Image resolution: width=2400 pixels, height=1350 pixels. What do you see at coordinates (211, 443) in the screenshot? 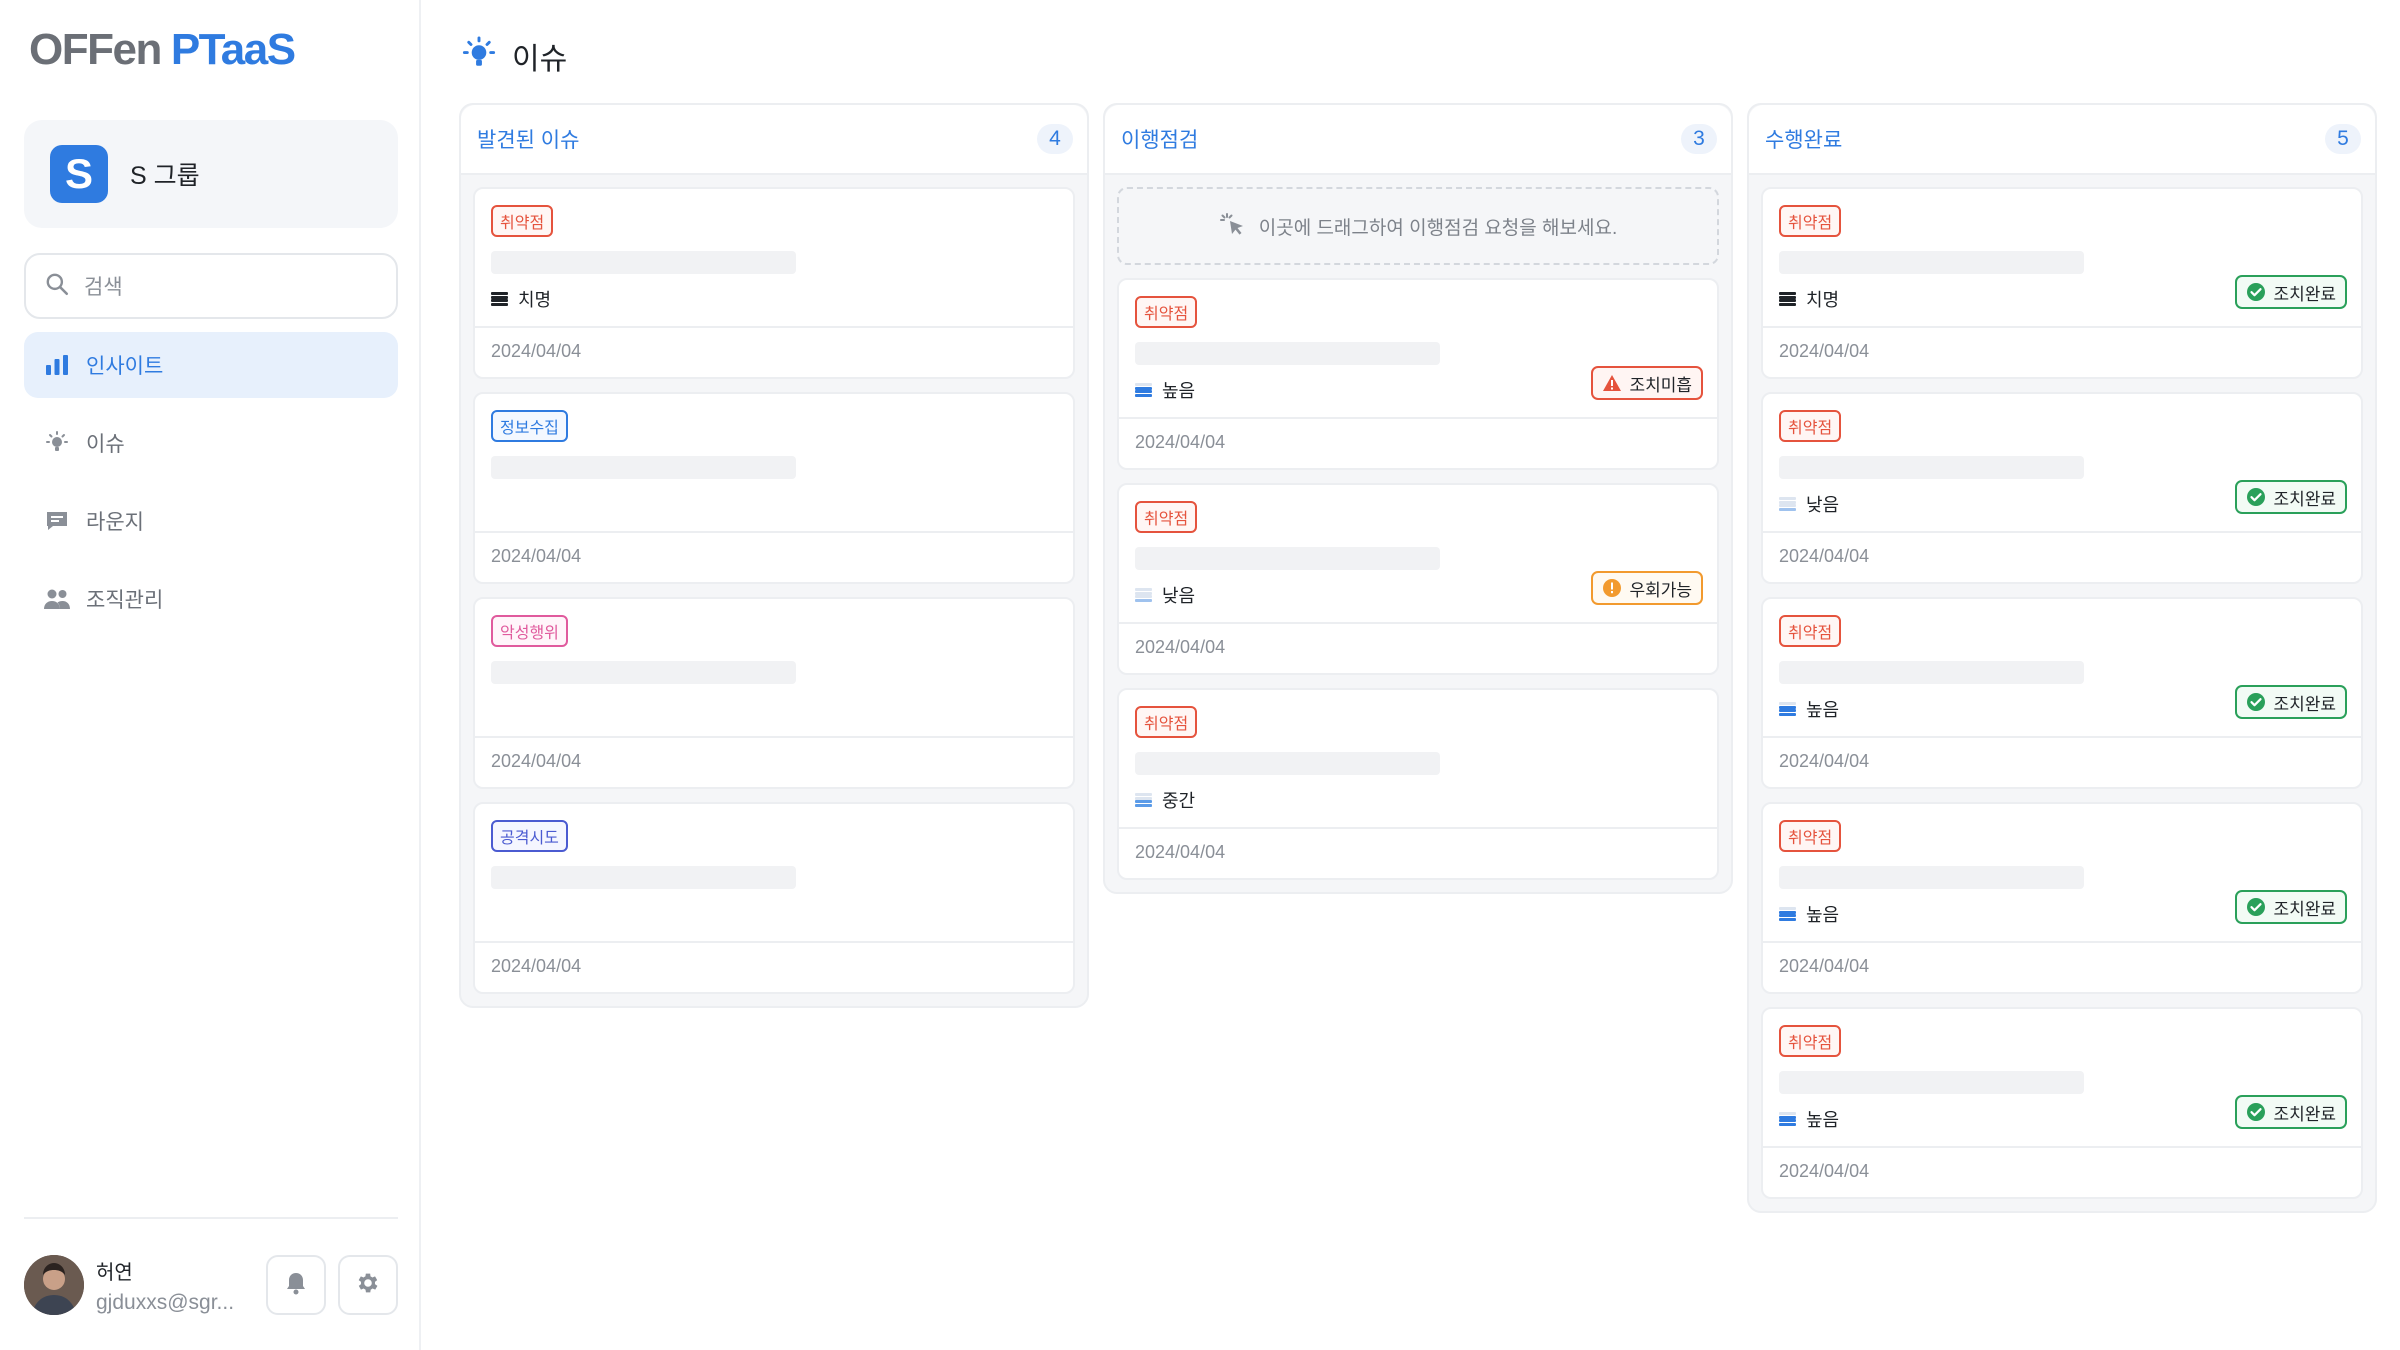
I see `sidebar-item-issue: 이슈` at bounding box center [211, 443].